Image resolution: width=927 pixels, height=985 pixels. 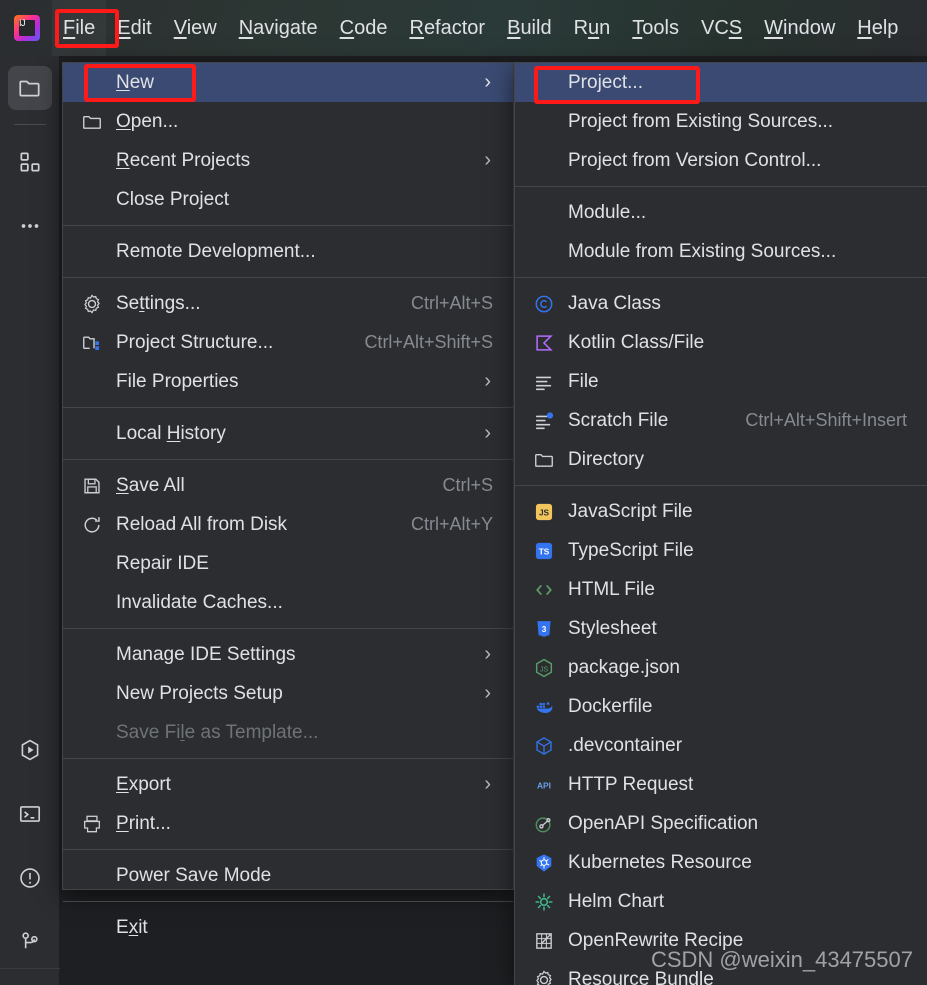 I want to click on run-tool-window-button, so click(x=30, y=750).